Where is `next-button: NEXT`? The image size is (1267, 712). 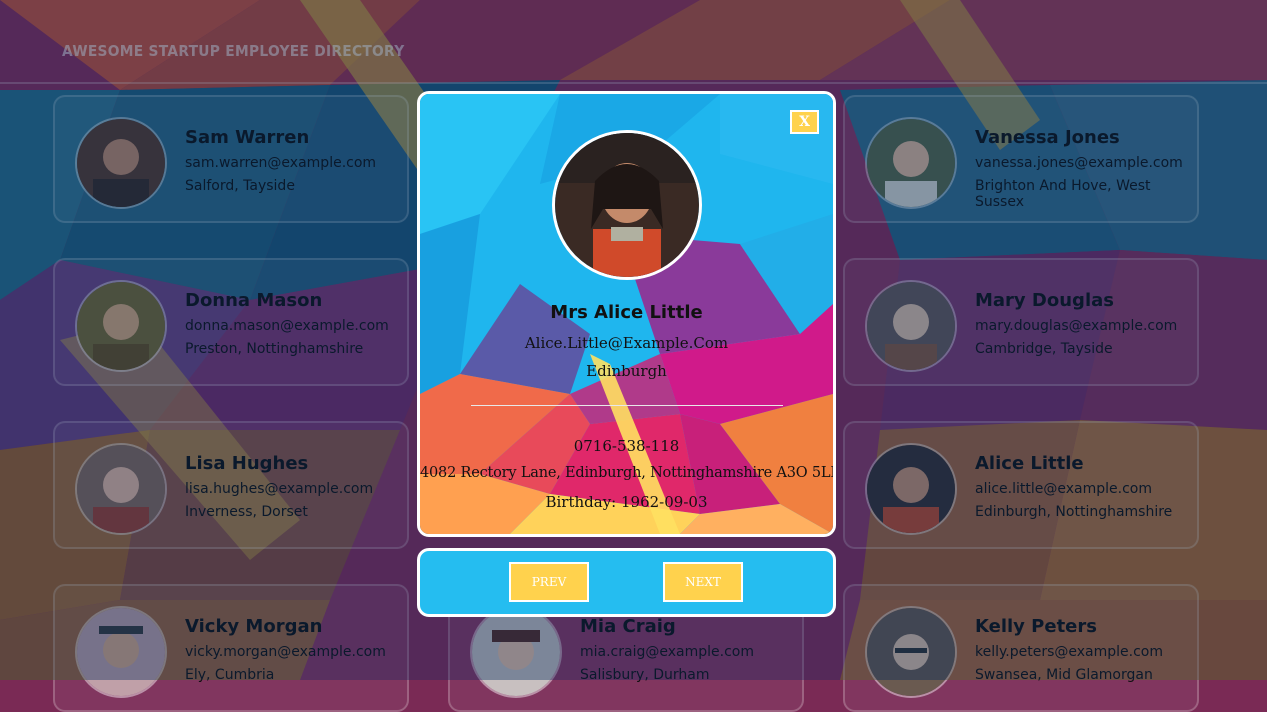
next-button: NEXT is located at coordinates (703, 582).